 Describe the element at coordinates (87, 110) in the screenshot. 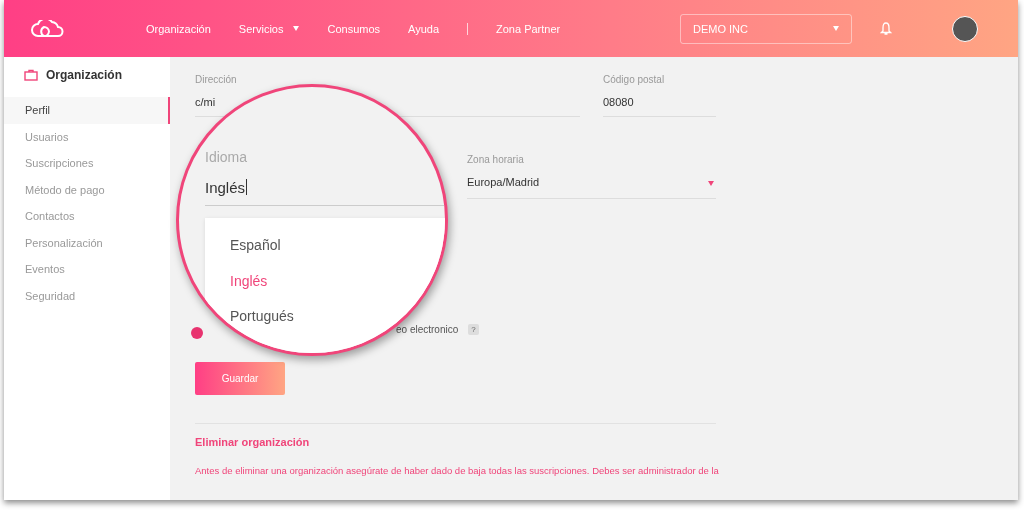

I see `sidebar-item: Perfil` at that location.